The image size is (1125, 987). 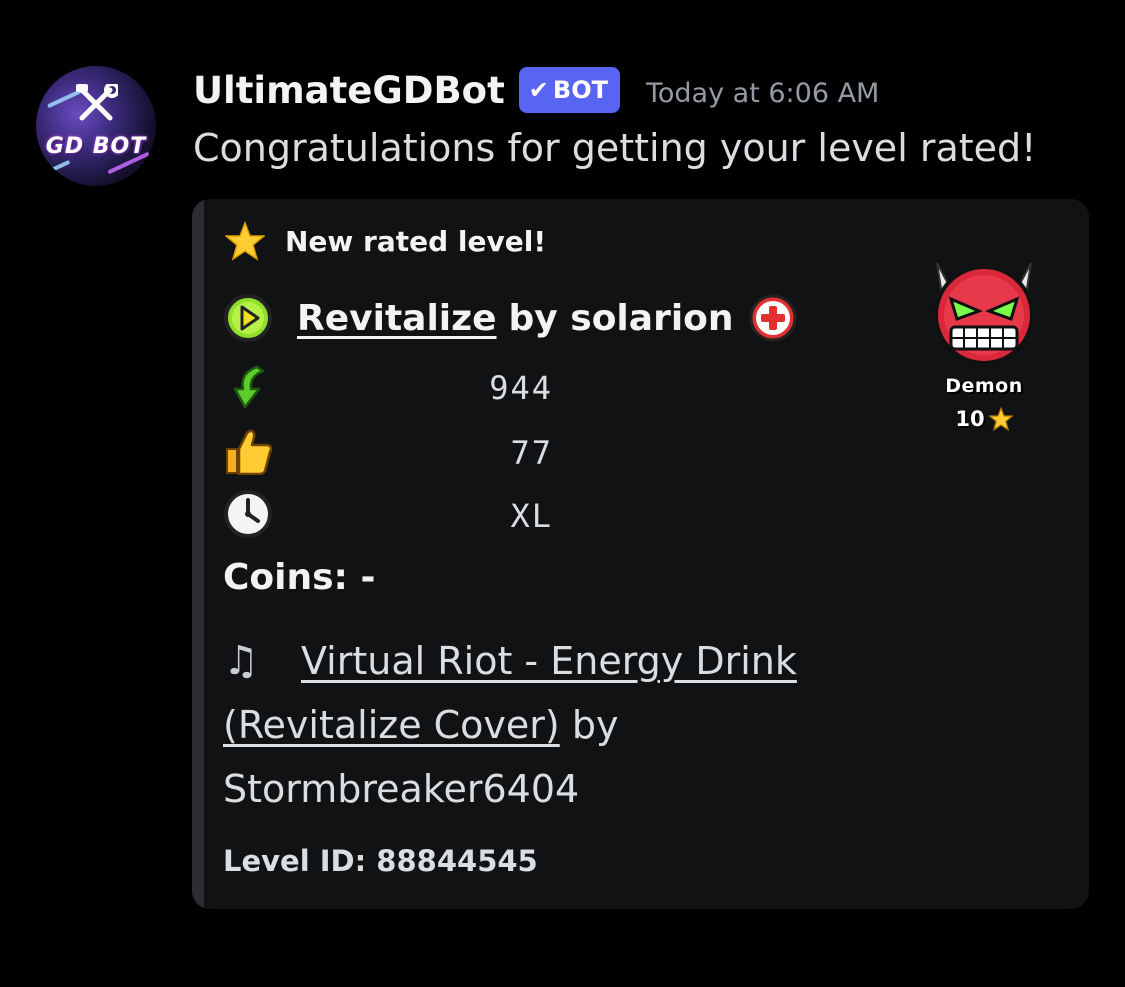 What do you see at coordinates (531, 453) in the screenshot?
I see `likes-value: 77` at bounding box center [531, 453].